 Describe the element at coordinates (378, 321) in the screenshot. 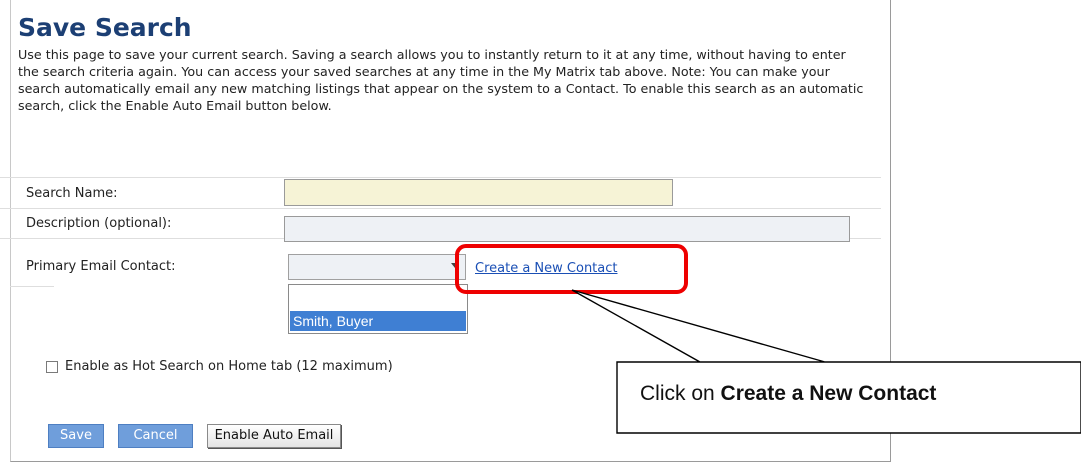

I see `dropdown-option-smith-buyer: Smith, Buyer` at that location.